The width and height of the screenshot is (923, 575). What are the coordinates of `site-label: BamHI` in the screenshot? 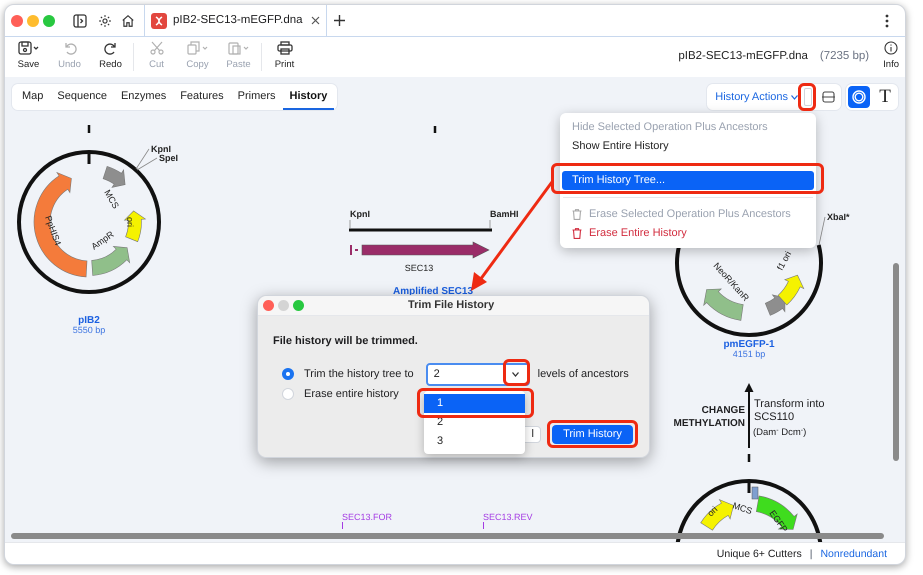 It's located at (504, 214).